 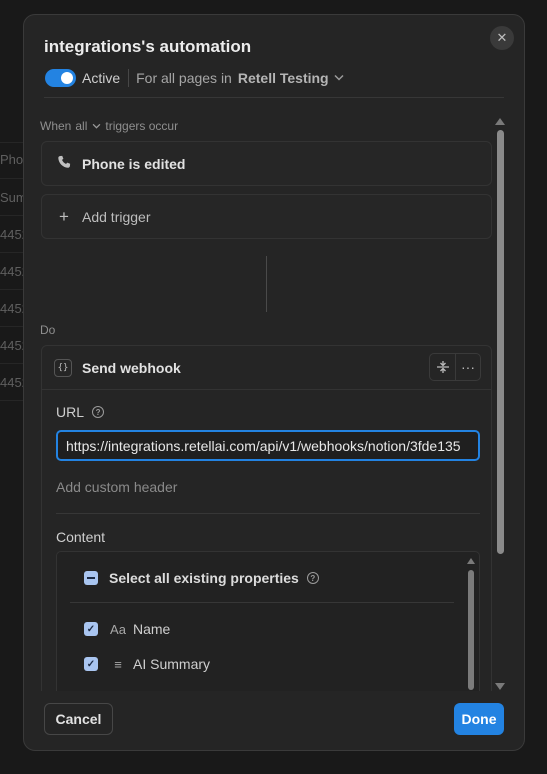 I want to click on action-toolbar: ···, so click(x=455, y=367).